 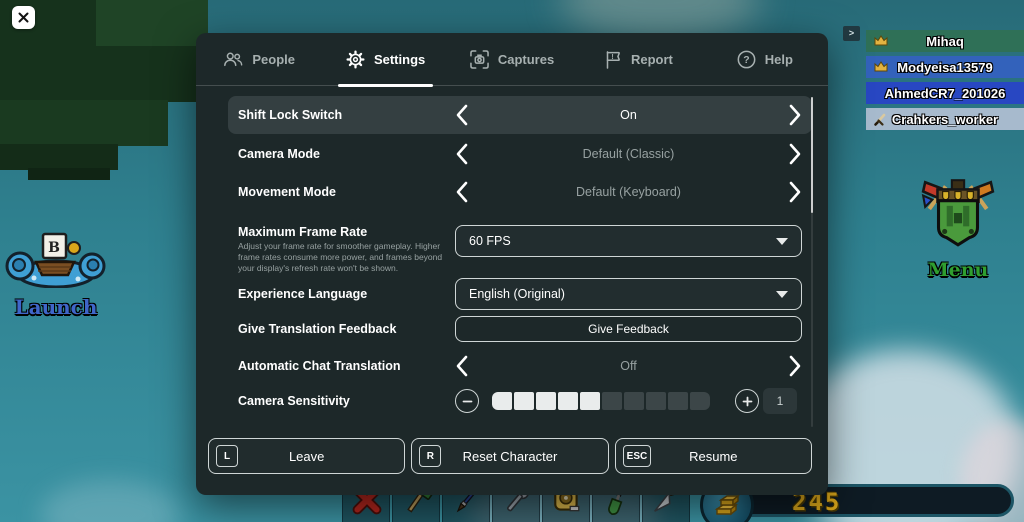 I want to click on leave-label: Leave, so click(x=306, y=456).